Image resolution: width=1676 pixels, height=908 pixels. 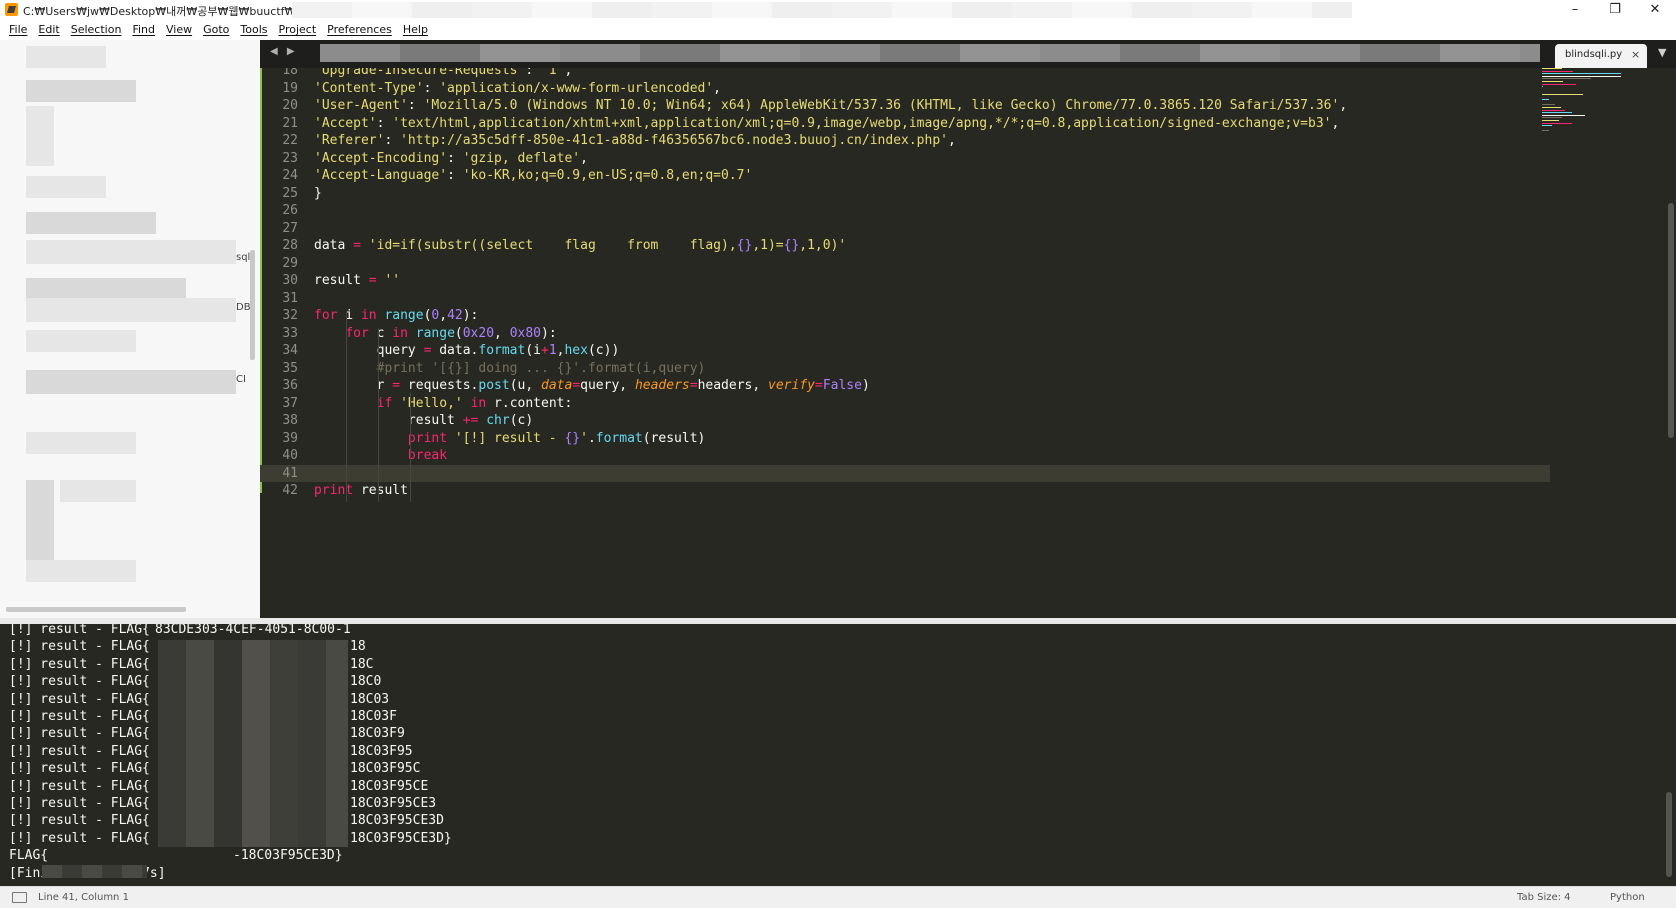 I want to click on output-value: 18C0, so click(x=366, y=682).